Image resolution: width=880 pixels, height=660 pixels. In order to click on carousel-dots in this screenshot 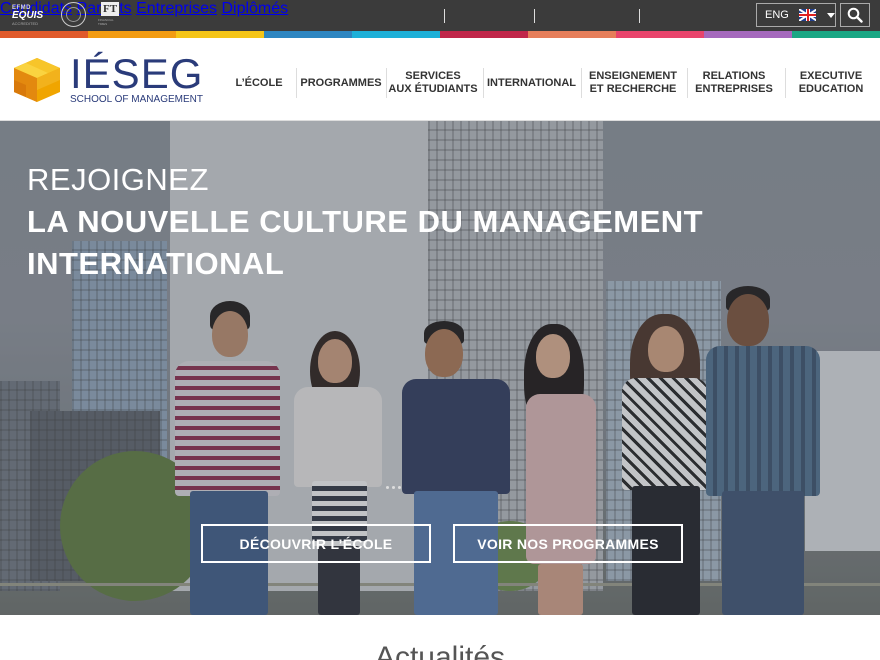, I will do `click(393, 487)`.